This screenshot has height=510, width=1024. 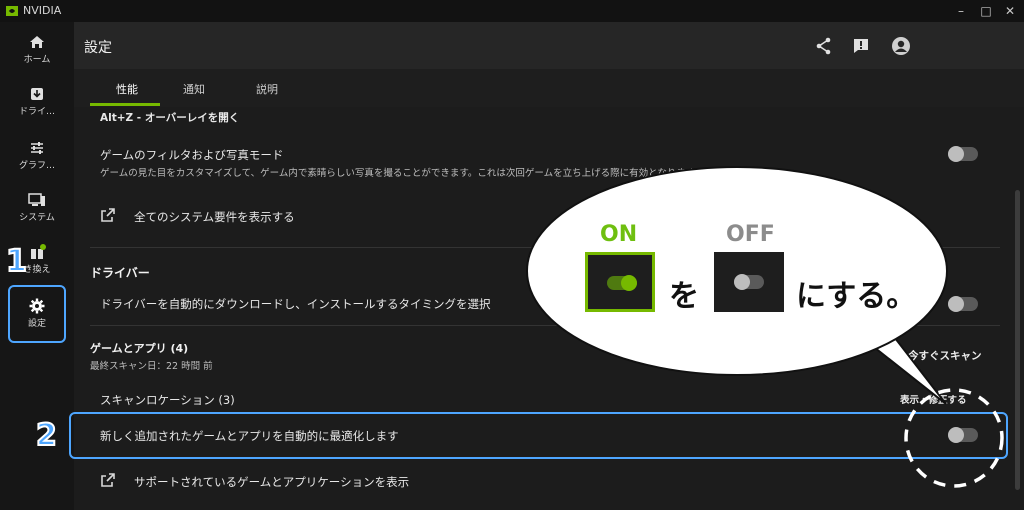 I want to click on instruction-text: にする。, so click(x=856, y=296).